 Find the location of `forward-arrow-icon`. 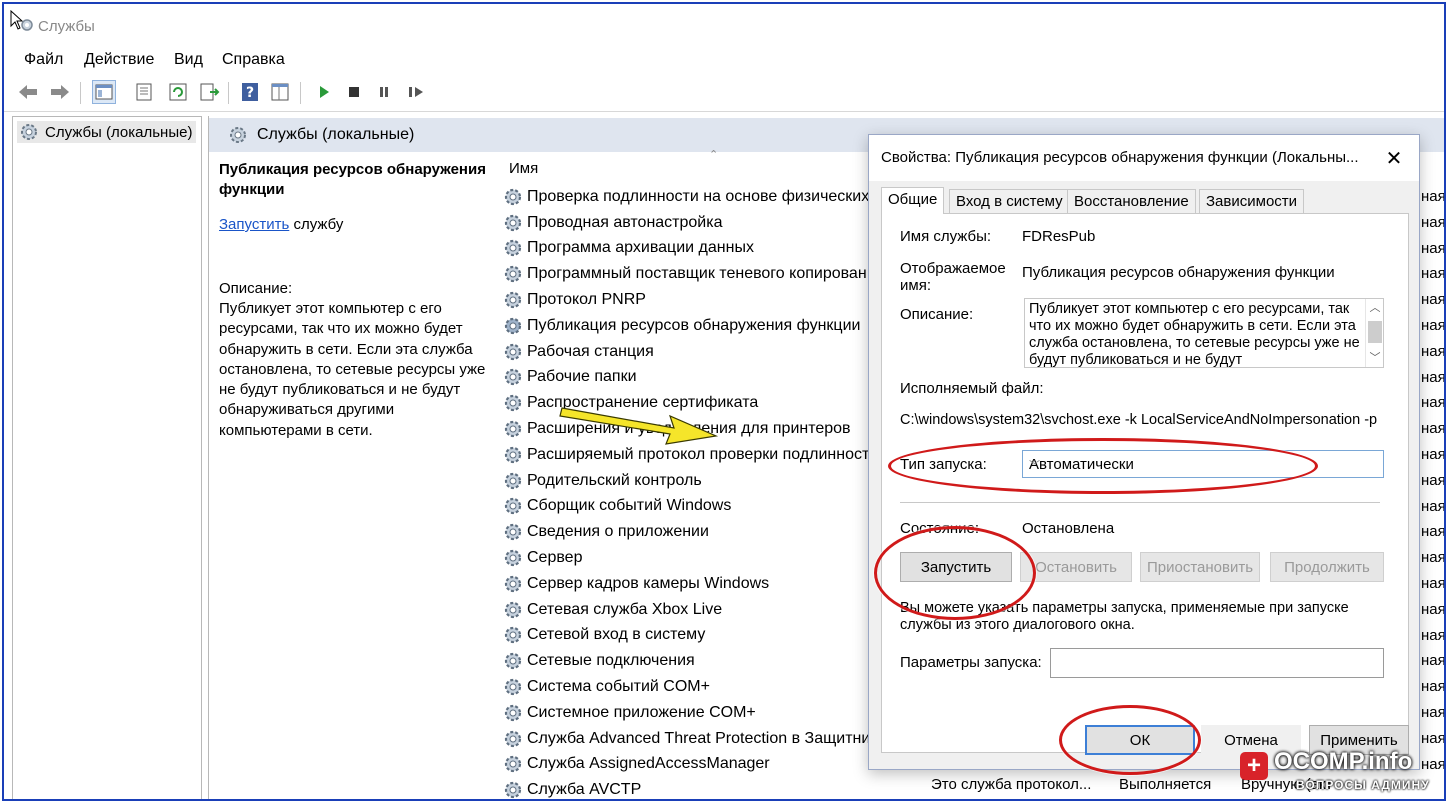

forward-arrow-icon is located at coordinates (60, 92).